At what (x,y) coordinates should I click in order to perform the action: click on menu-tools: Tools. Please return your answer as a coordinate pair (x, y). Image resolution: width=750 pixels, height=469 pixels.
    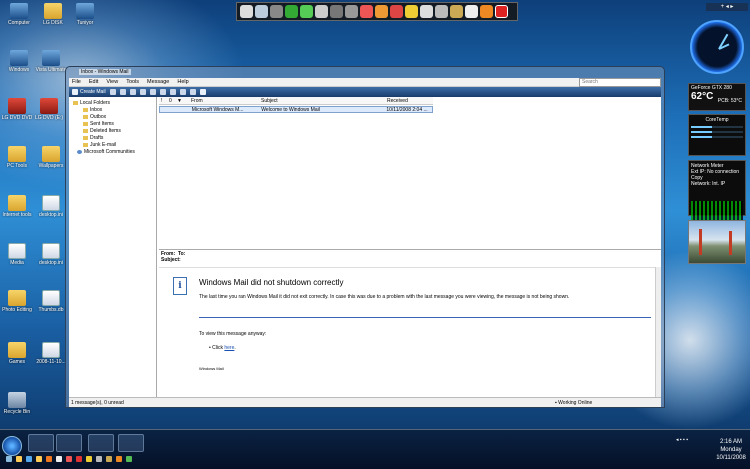
    Looking at the image, I should click on (132, 82).